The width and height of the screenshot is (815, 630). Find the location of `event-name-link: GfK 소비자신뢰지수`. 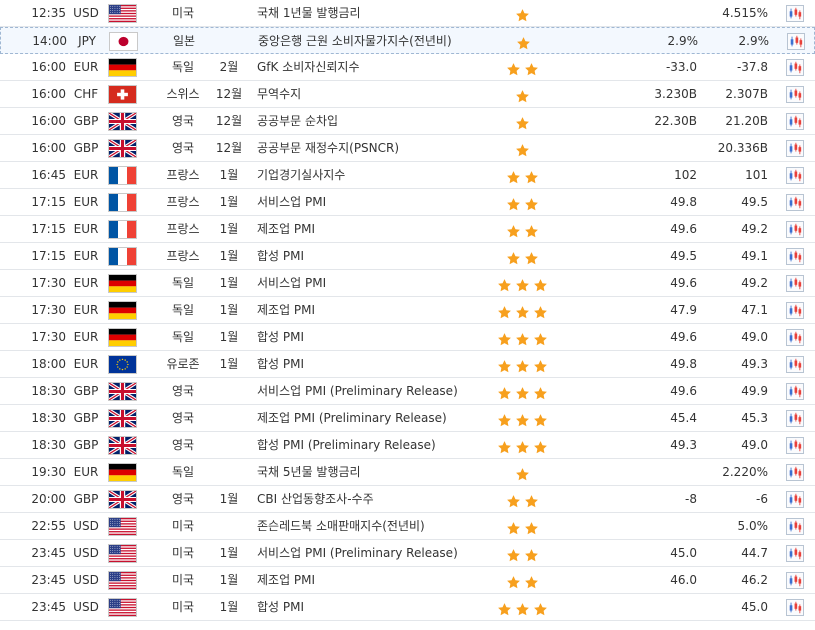

event-name-link: GfK 소비자신뢰지수 is located at coordinates (374, 67).